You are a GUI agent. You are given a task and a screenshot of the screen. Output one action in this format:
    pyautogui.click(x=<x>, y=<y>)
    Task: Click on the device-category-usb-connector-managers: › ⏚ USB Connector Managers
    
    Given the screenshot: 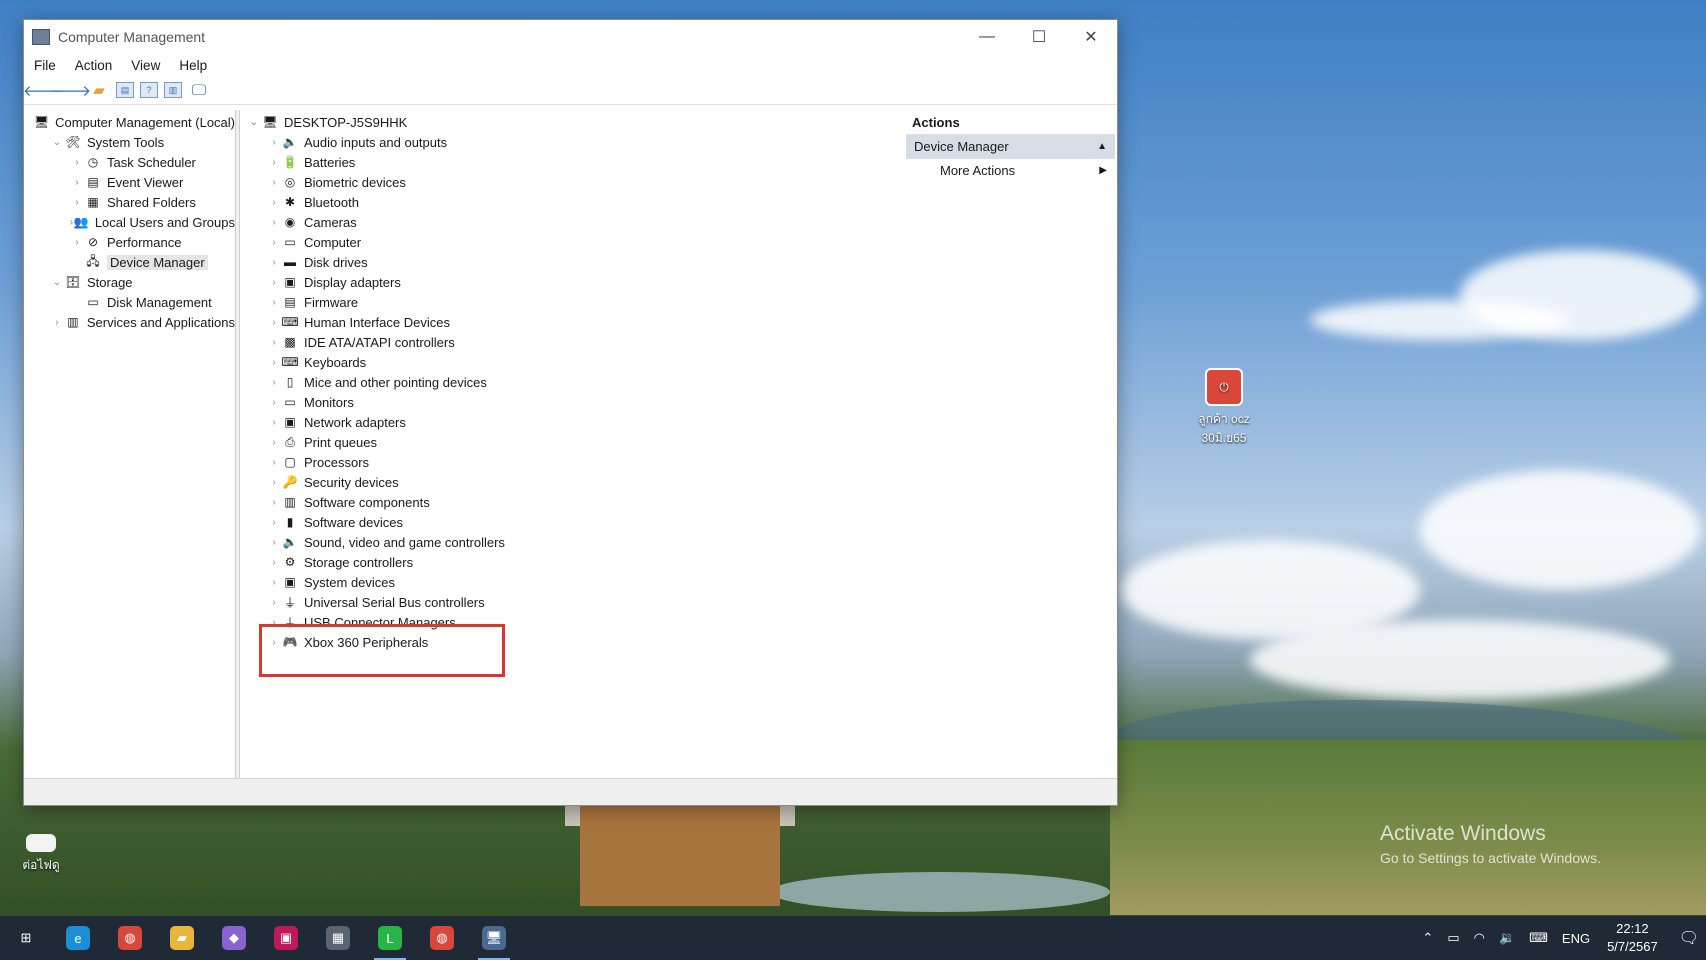 What is the action you would take?
    pyautogui.click(x=581, y=622)
    